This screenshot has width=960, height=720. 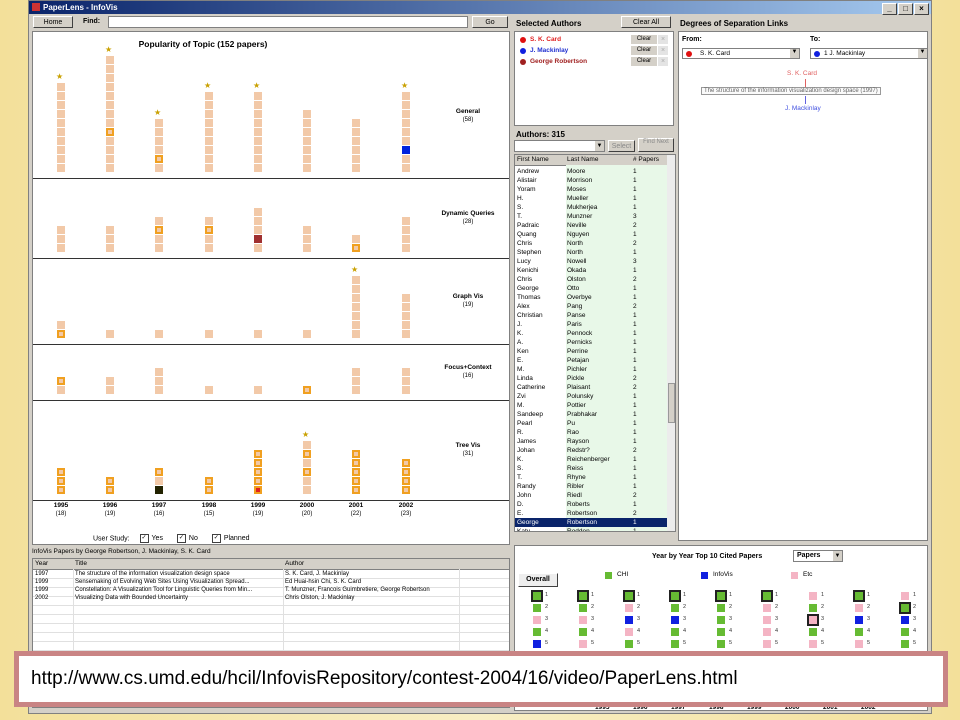 What do you see at coordinates (591, 396) in the screenshot?
I see `table-row: Zvi Polunsky 1` at bounding box center [591, 396].